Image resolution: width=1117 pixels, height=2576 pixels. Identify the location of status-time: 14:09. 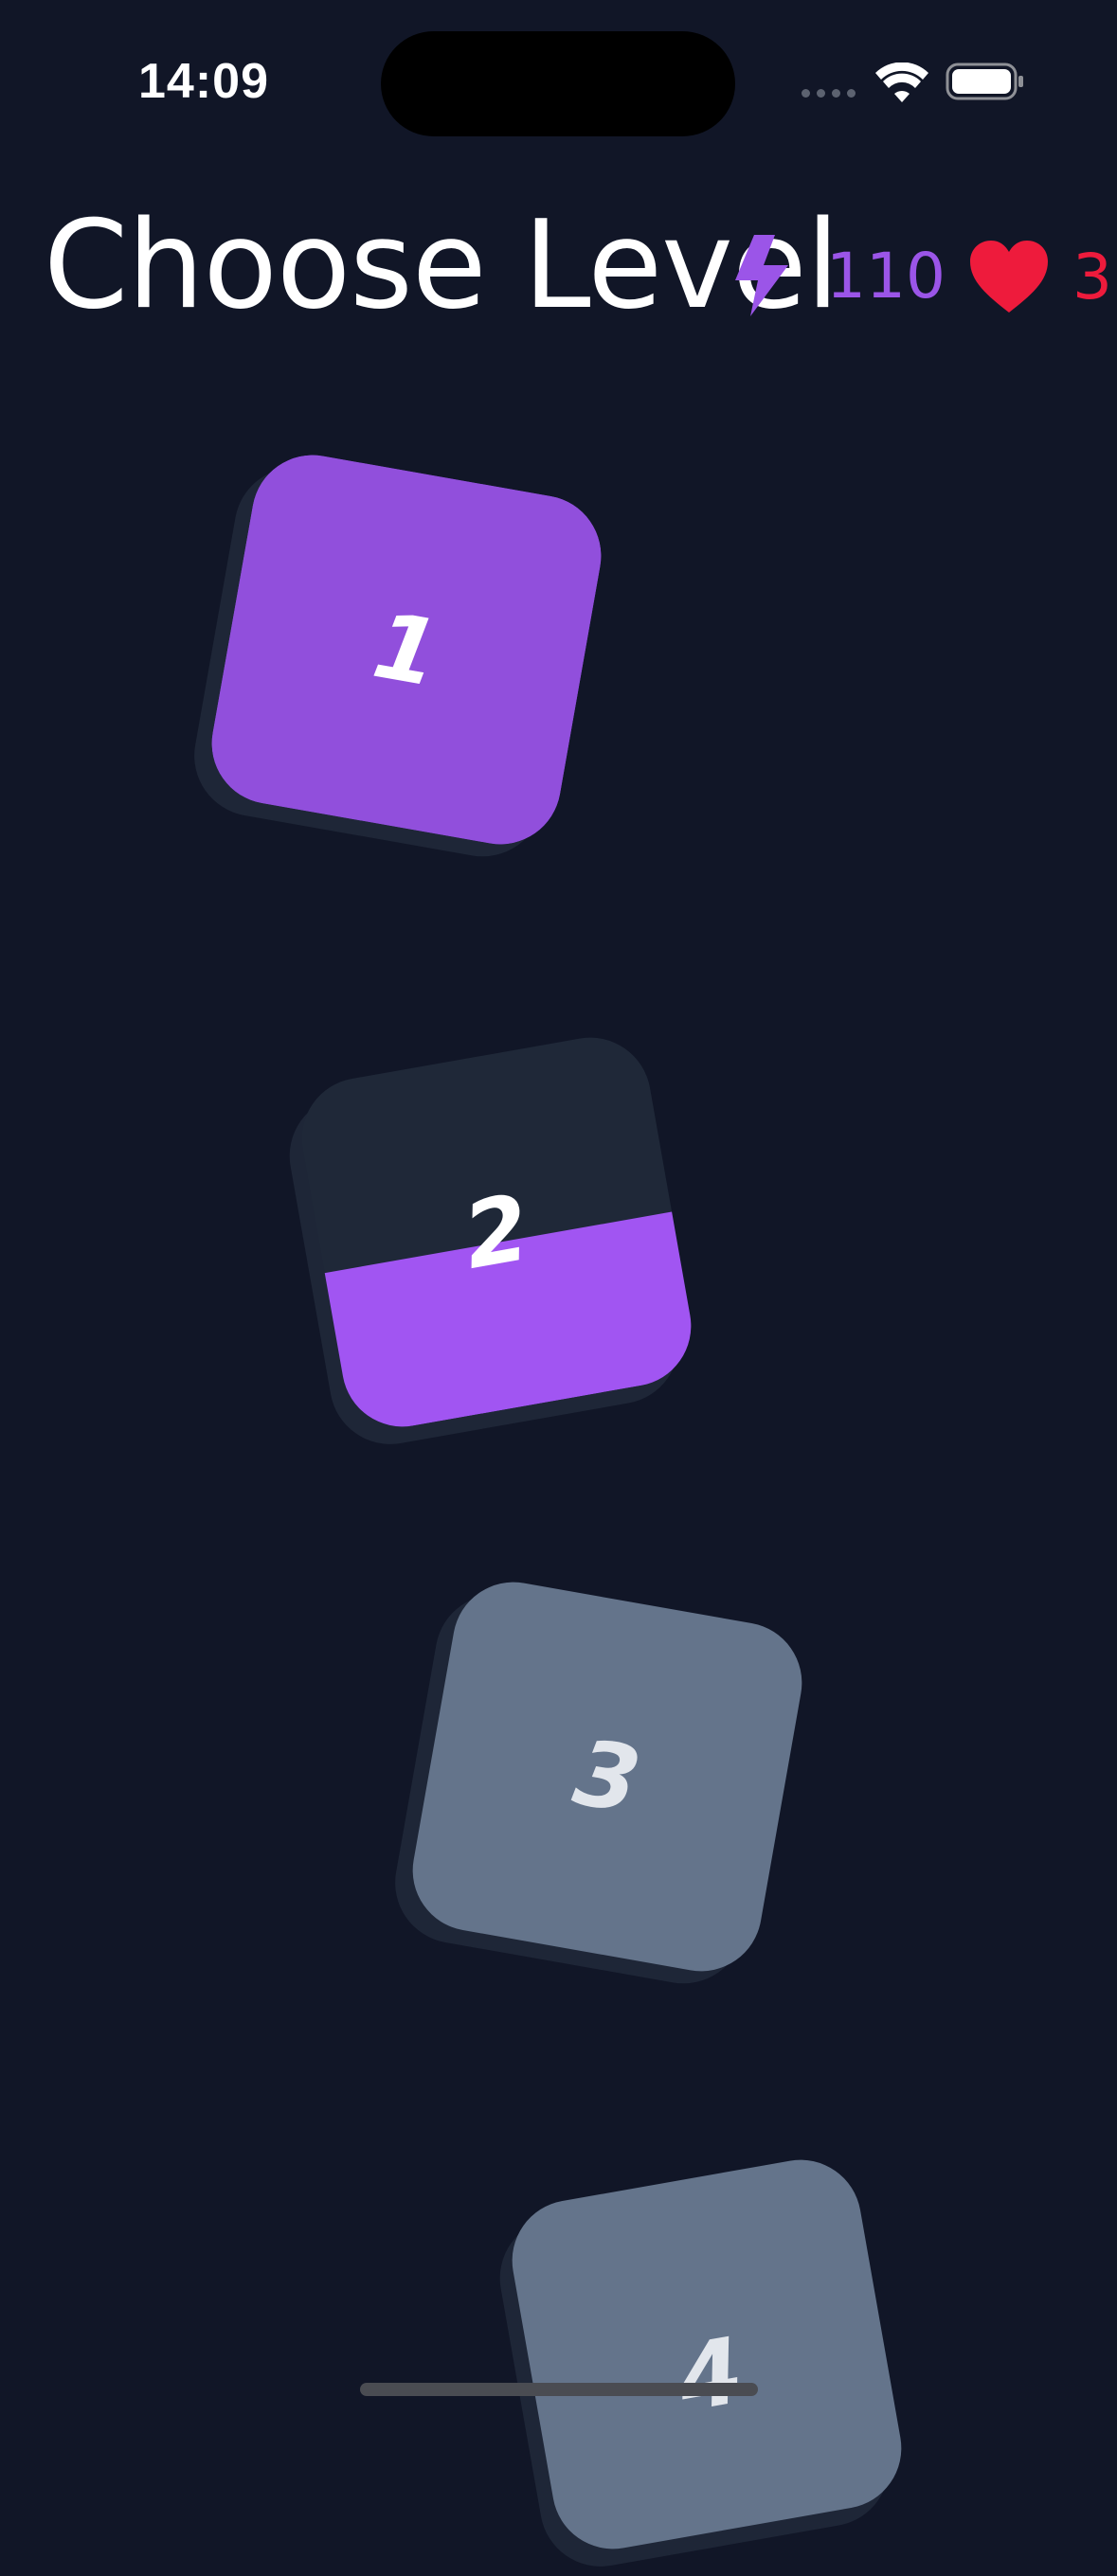
(203, 81).